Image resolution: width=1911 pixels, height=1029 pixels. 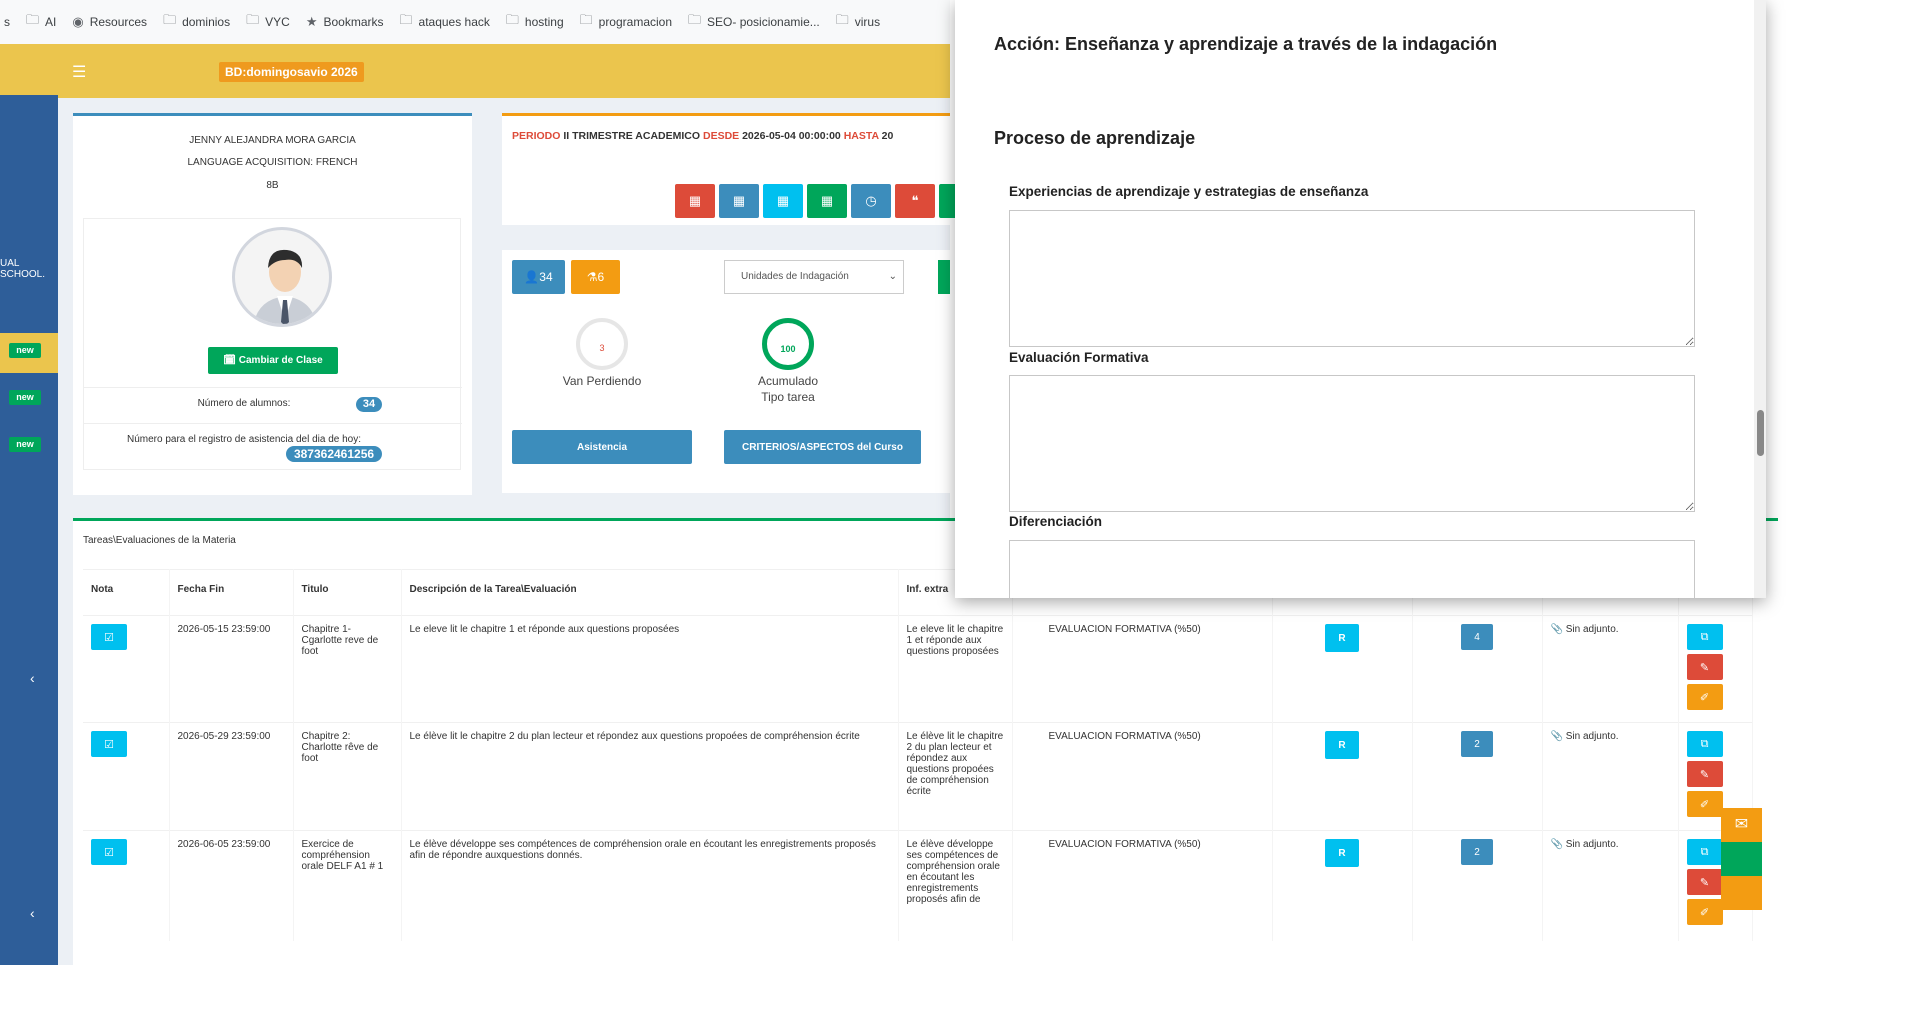 What do you see at coordinates (626, 22) in the screenshot?
I see `bookmark-item: 🗀 programacion` at bounding box center [626, 22].